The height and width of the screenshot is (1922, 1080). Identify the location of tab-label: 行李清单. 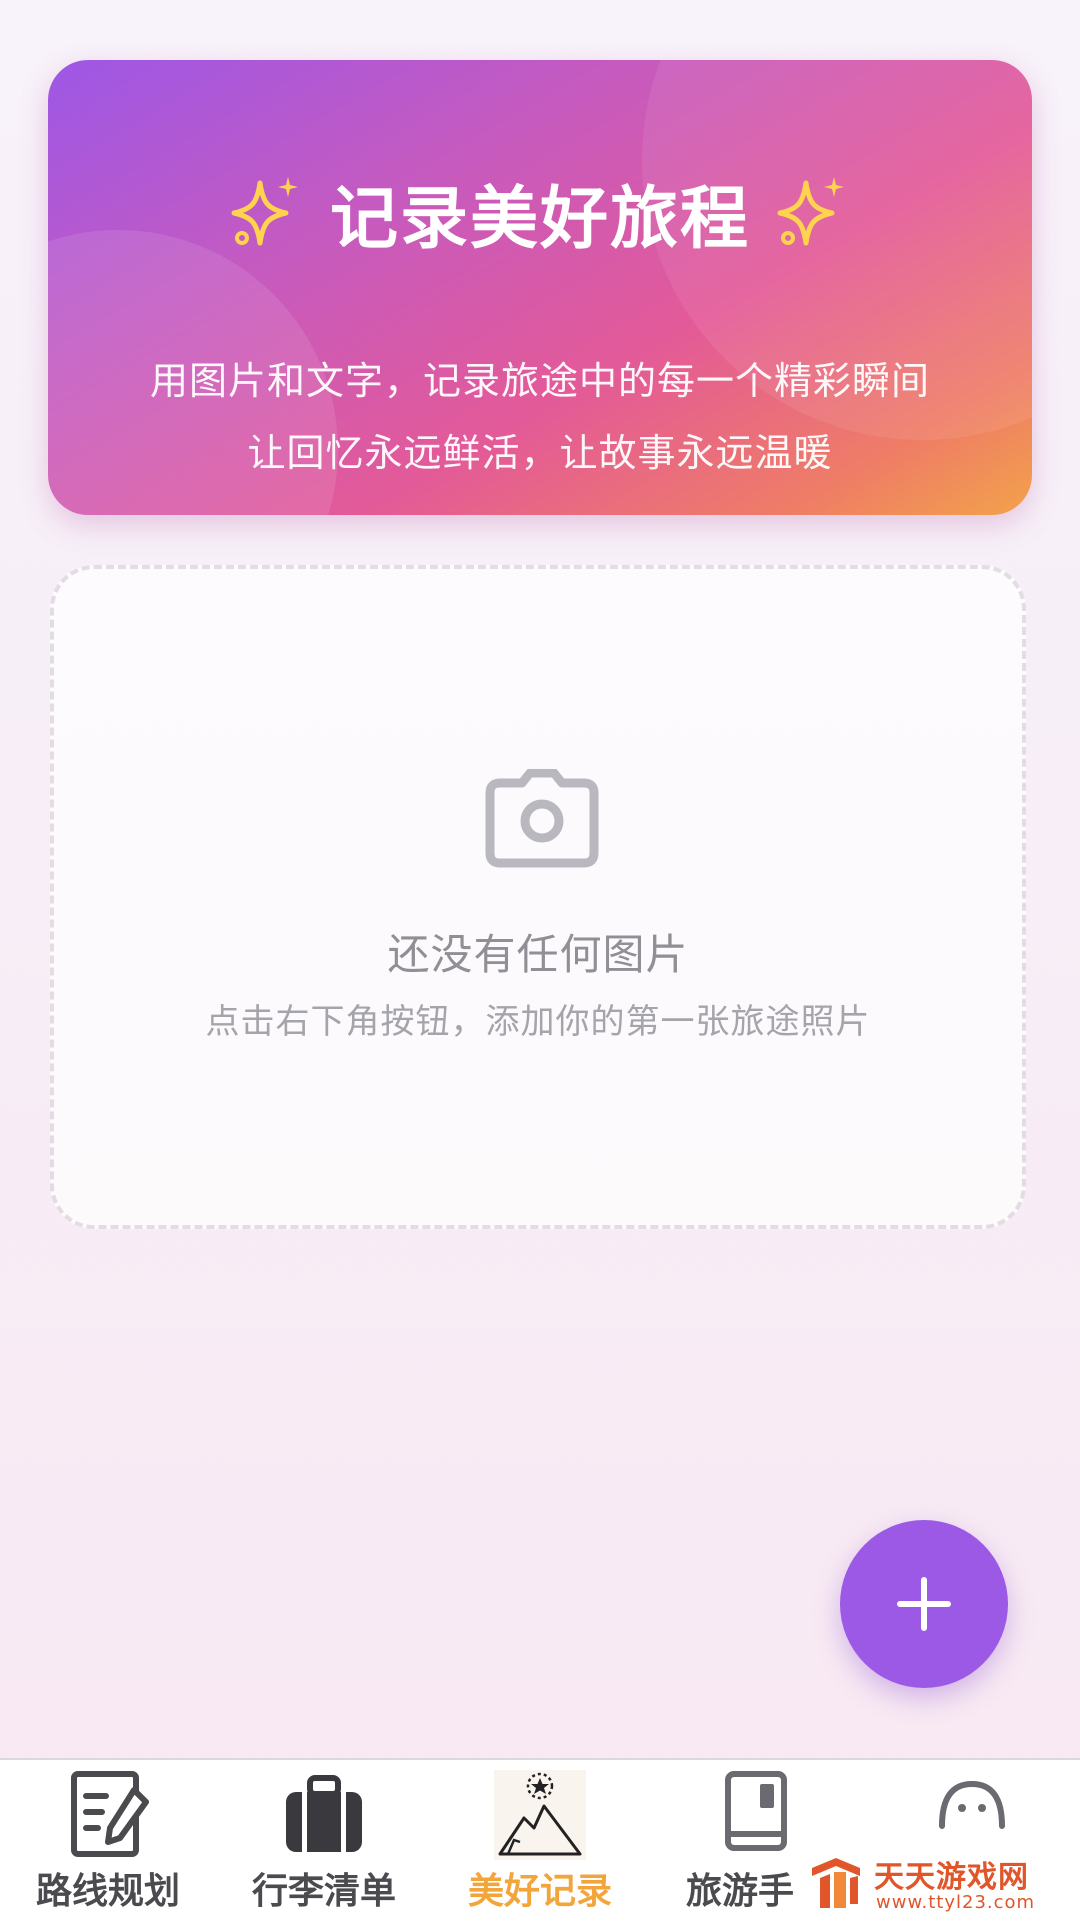
(323, 1891).